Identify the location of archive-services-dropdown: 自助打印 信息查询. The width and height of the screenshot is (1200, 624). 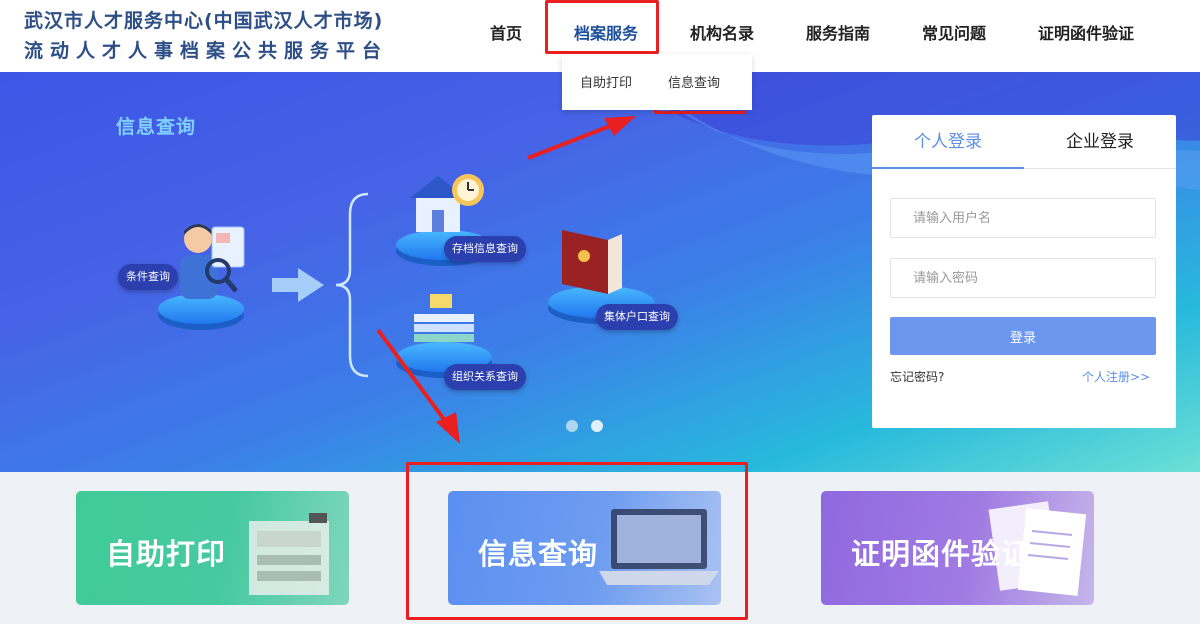
(657, 82).